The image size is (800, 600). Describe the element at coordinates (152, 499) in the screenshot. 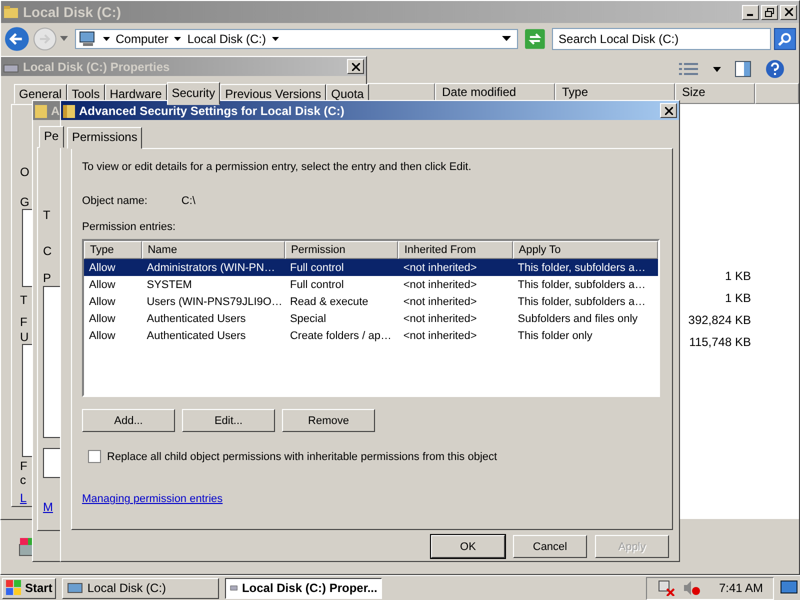

I see `link: Managing permission entries` at that location.